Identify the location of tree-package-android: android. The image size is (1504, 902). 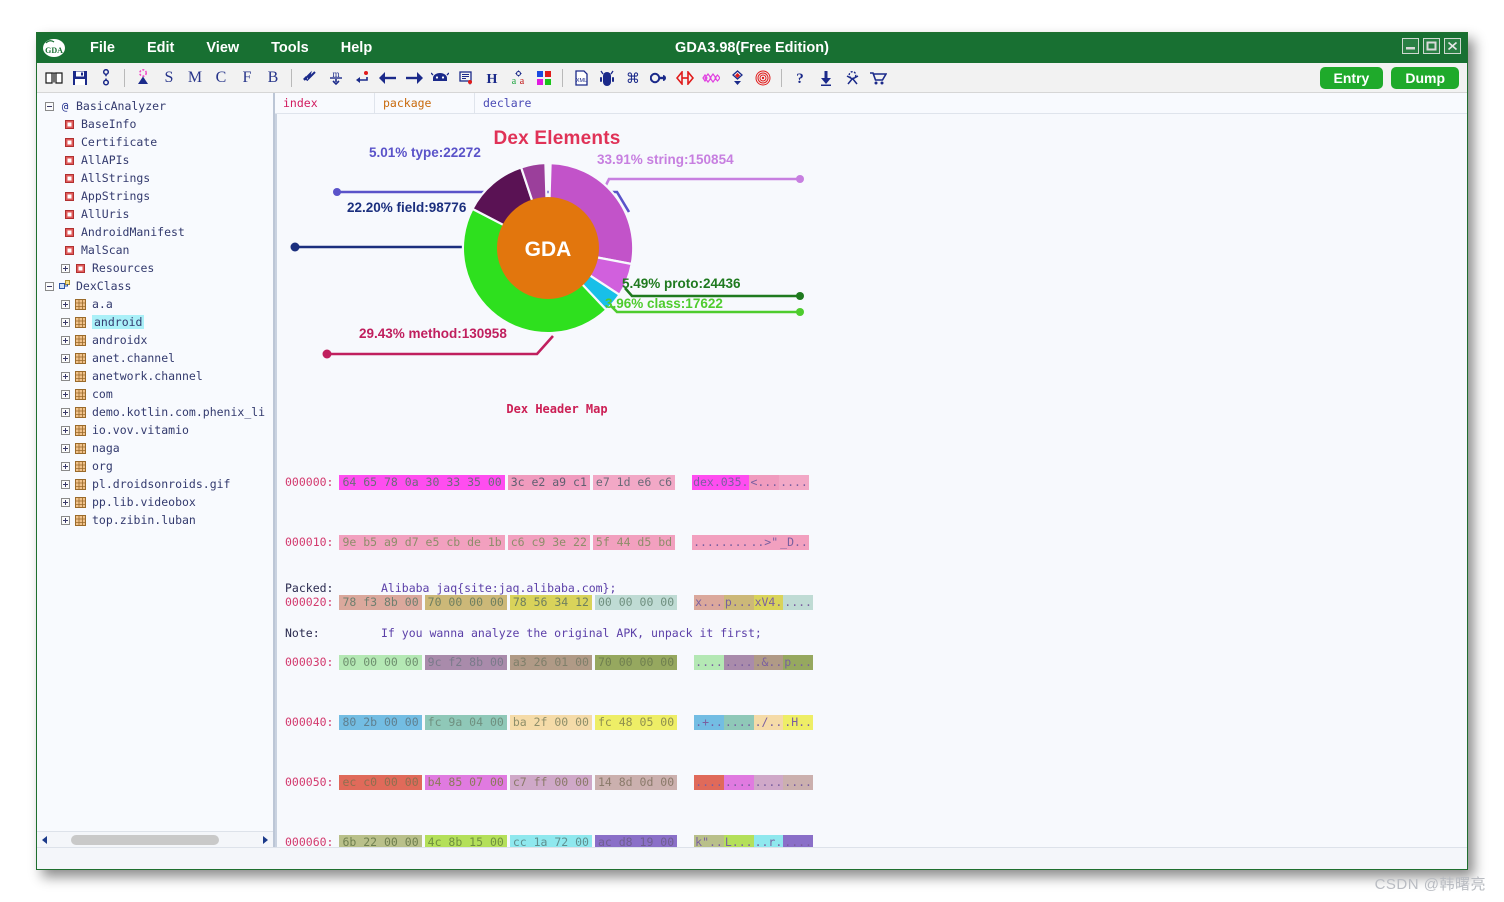
(155, 322).